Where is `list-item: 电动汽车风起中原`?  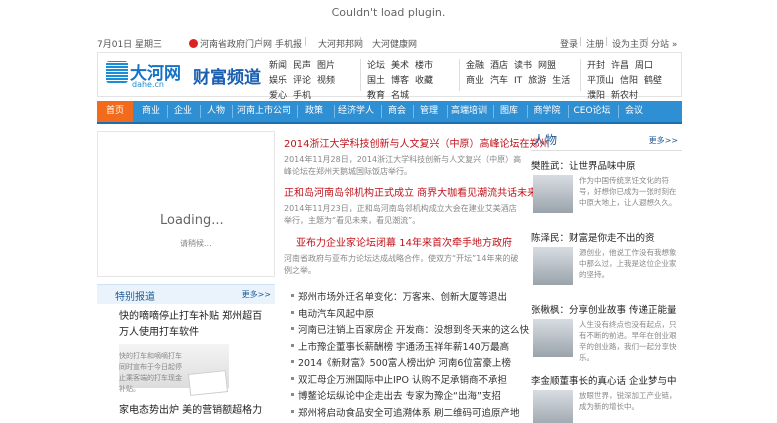
list-item: 电动汽车风起中原 is located at coordinates (407, 315).